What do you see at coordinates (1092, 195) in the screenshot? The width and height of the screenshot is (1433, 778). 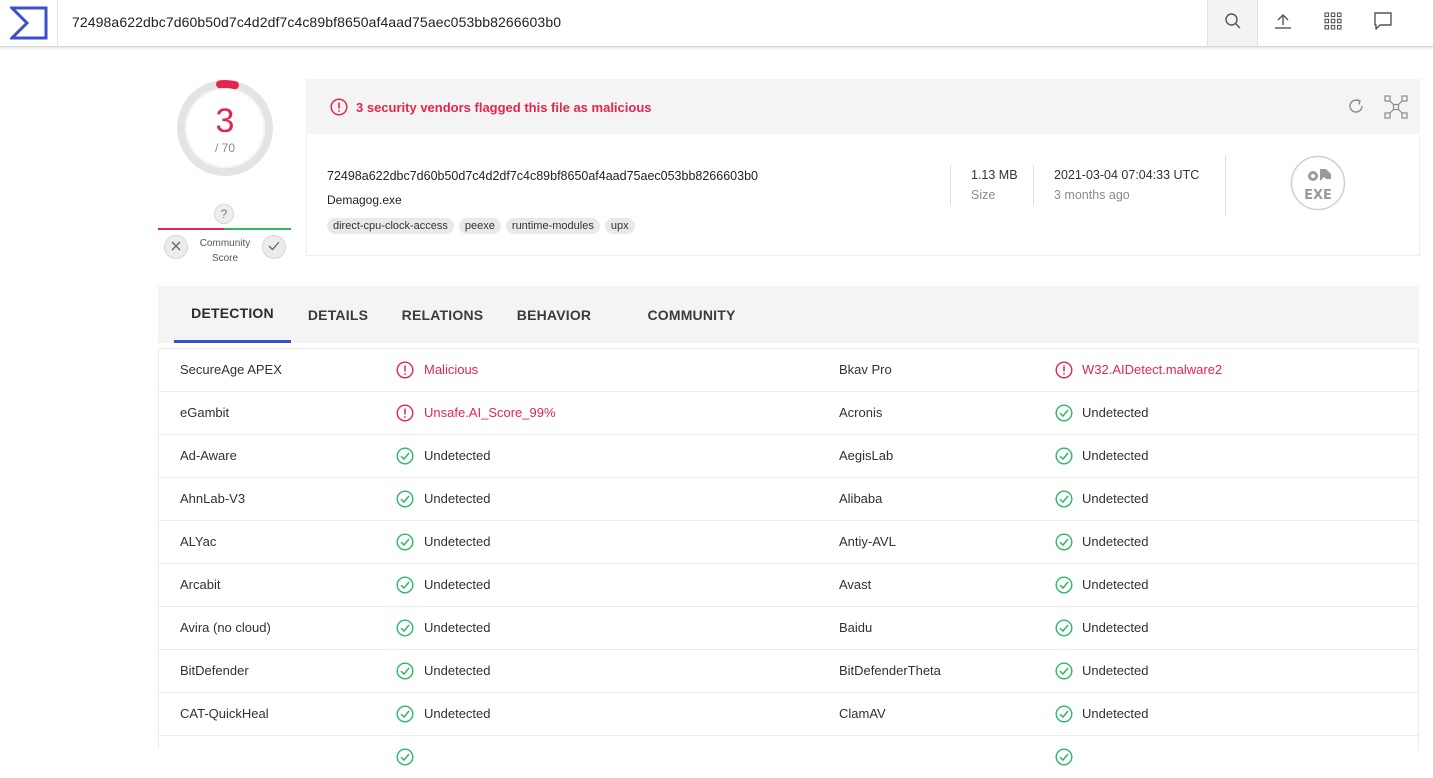 I see `analysis-date-relative: 3 months ago` at bounding box center [1092, 195].